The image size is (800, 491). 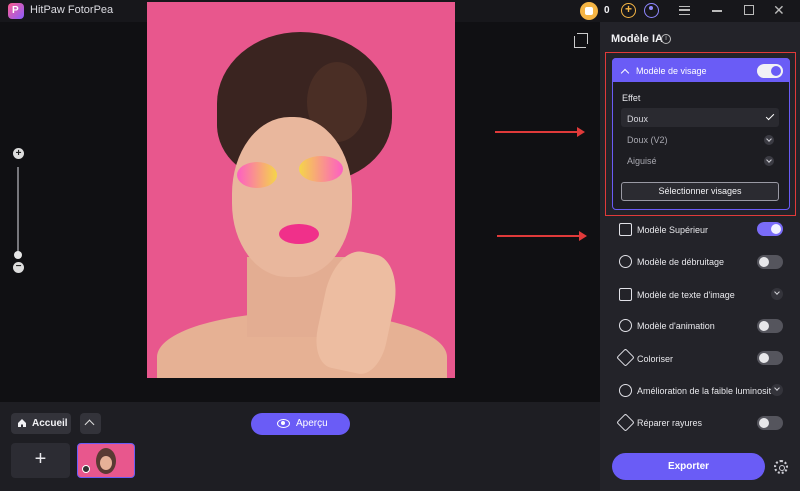 What do you see at coordinates (40, 459) in the screenshot?
I see `plus-icon: +` at bounding box center [40, 459].